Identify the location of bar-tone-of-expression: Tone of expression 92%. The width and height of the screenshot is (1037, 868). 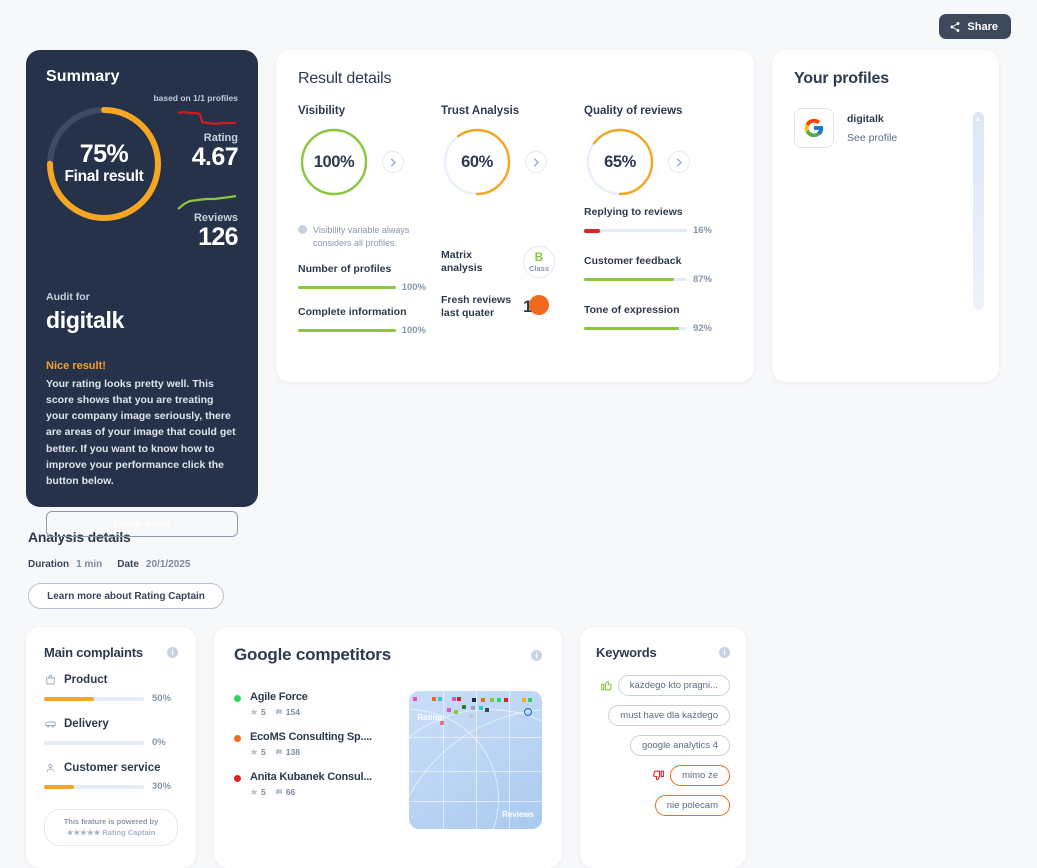
(648, 319).